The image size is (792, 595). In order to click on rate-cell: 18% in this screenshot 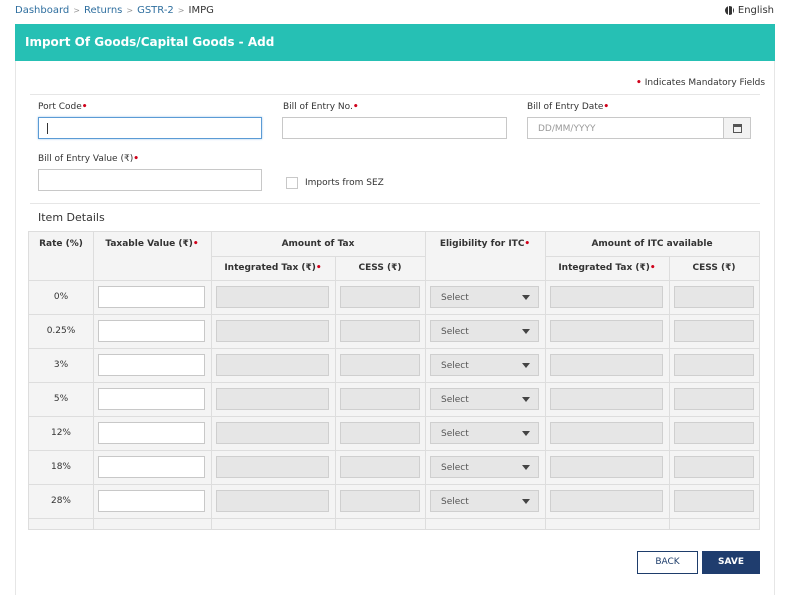, I will do `click(60, 467)`.